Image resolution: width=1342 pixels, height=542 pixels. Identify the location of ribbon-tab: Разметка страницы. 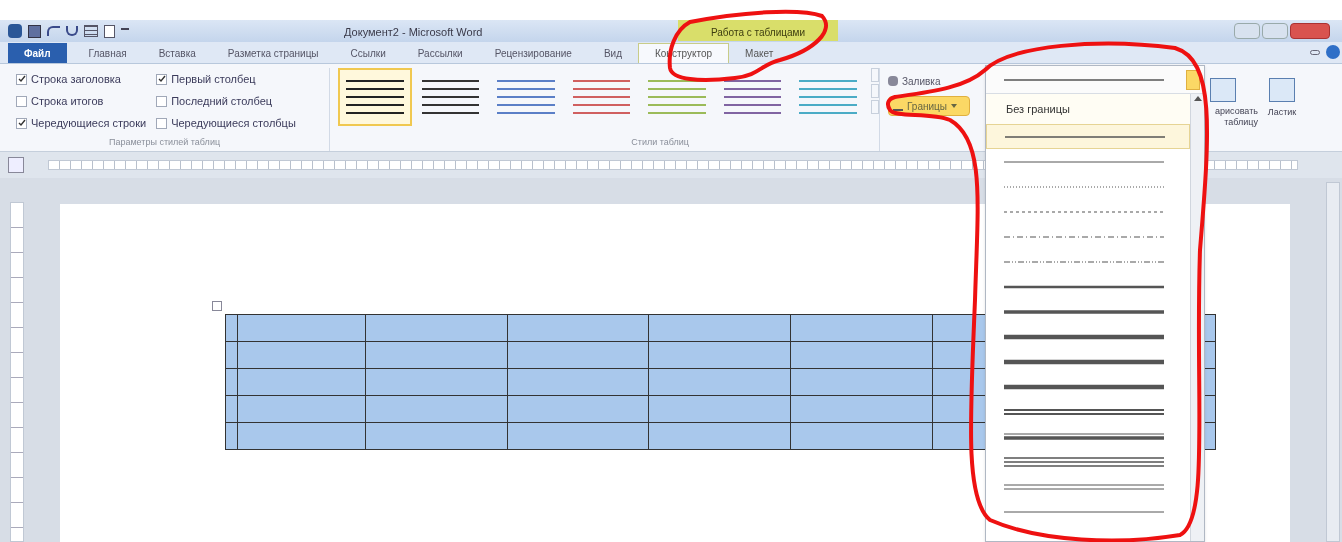
(273, 53).